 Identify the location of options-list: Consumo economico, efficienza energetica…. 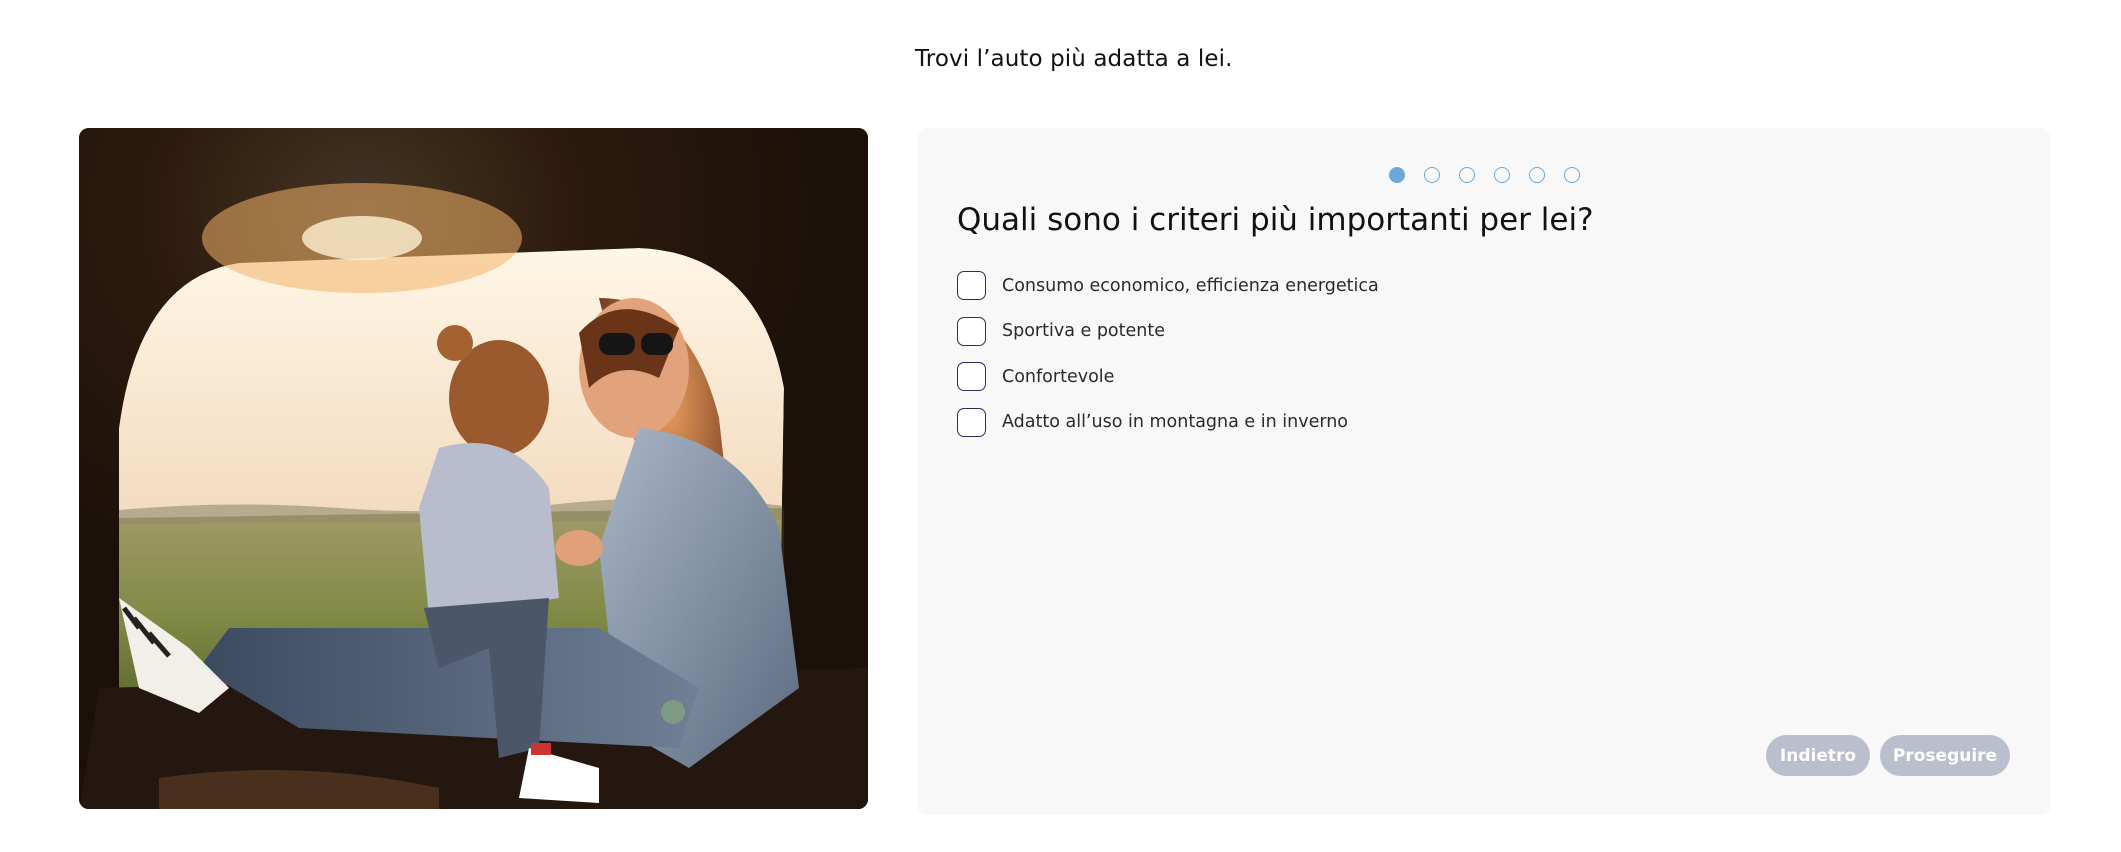
(1168, 361).